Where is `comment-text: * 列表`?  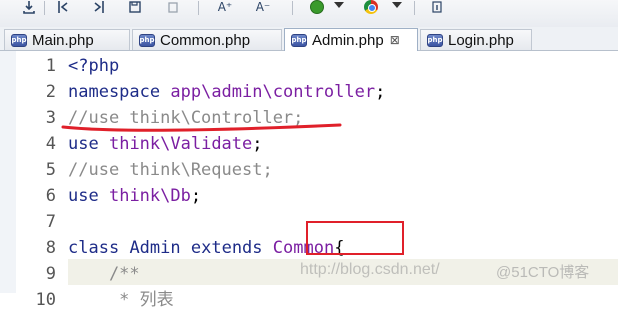 comment-text: * 列表 is located at coordinates (121, 300).